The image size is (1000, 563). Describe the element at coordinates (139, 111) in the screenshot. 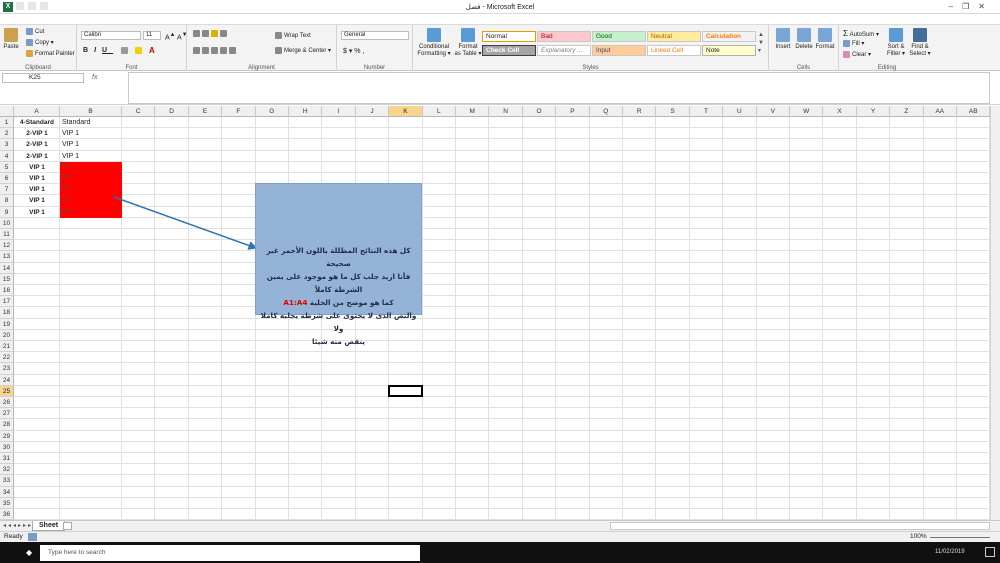

I see `column-header: C` at that location.